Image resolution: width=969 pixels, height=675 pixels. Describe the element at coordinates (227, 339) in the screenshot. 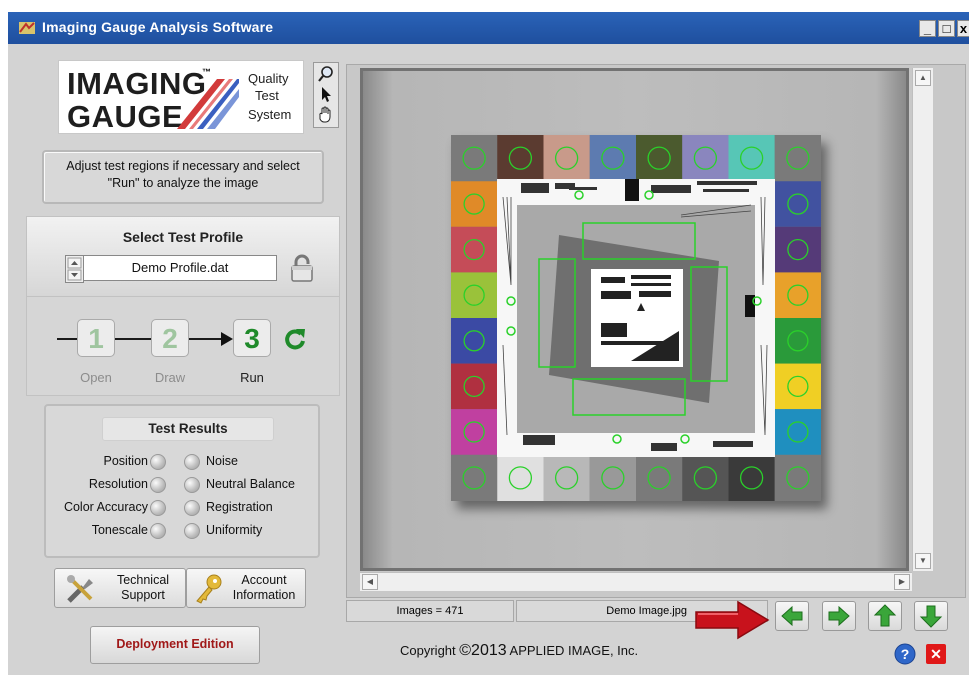

I see `arrow-head-icon` at that location.